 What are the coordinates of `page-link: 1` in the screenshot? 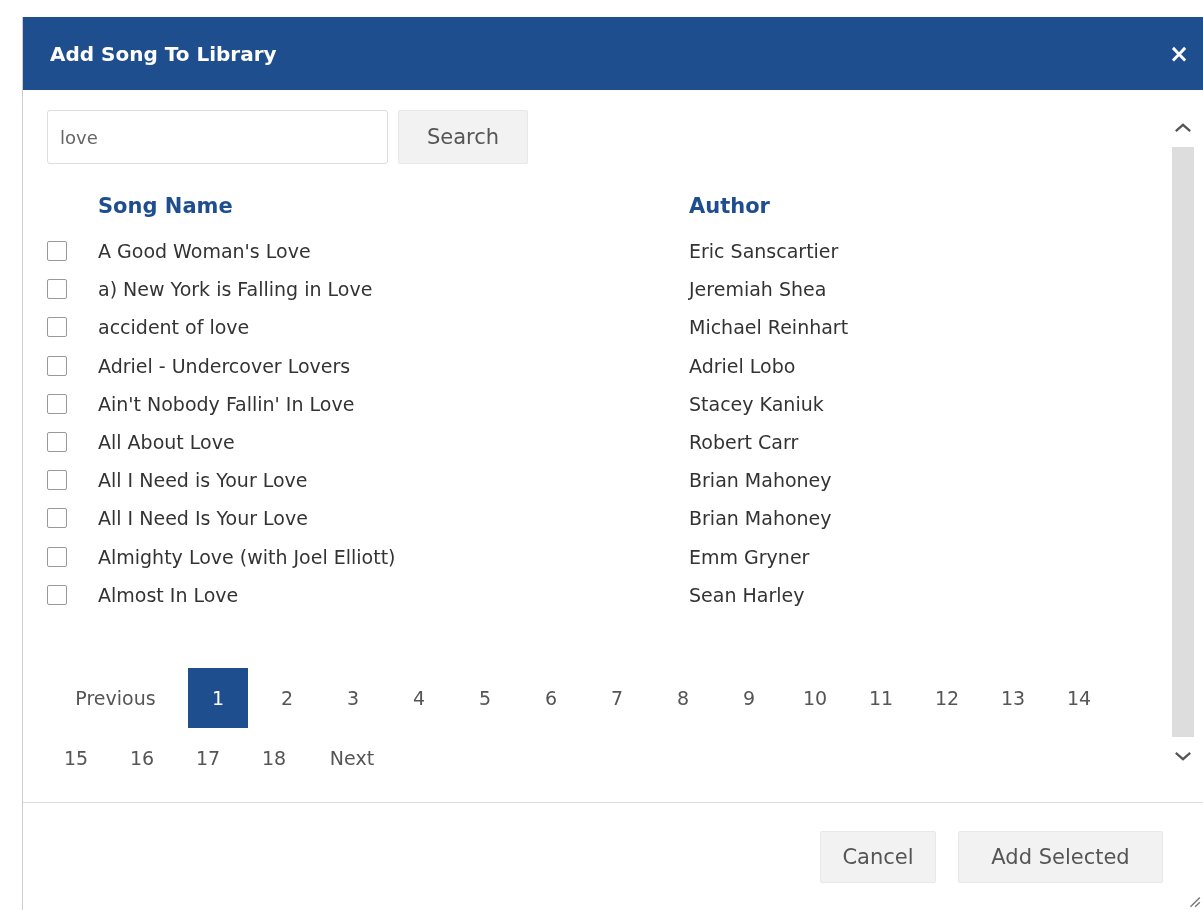 It's located at (218, 697).